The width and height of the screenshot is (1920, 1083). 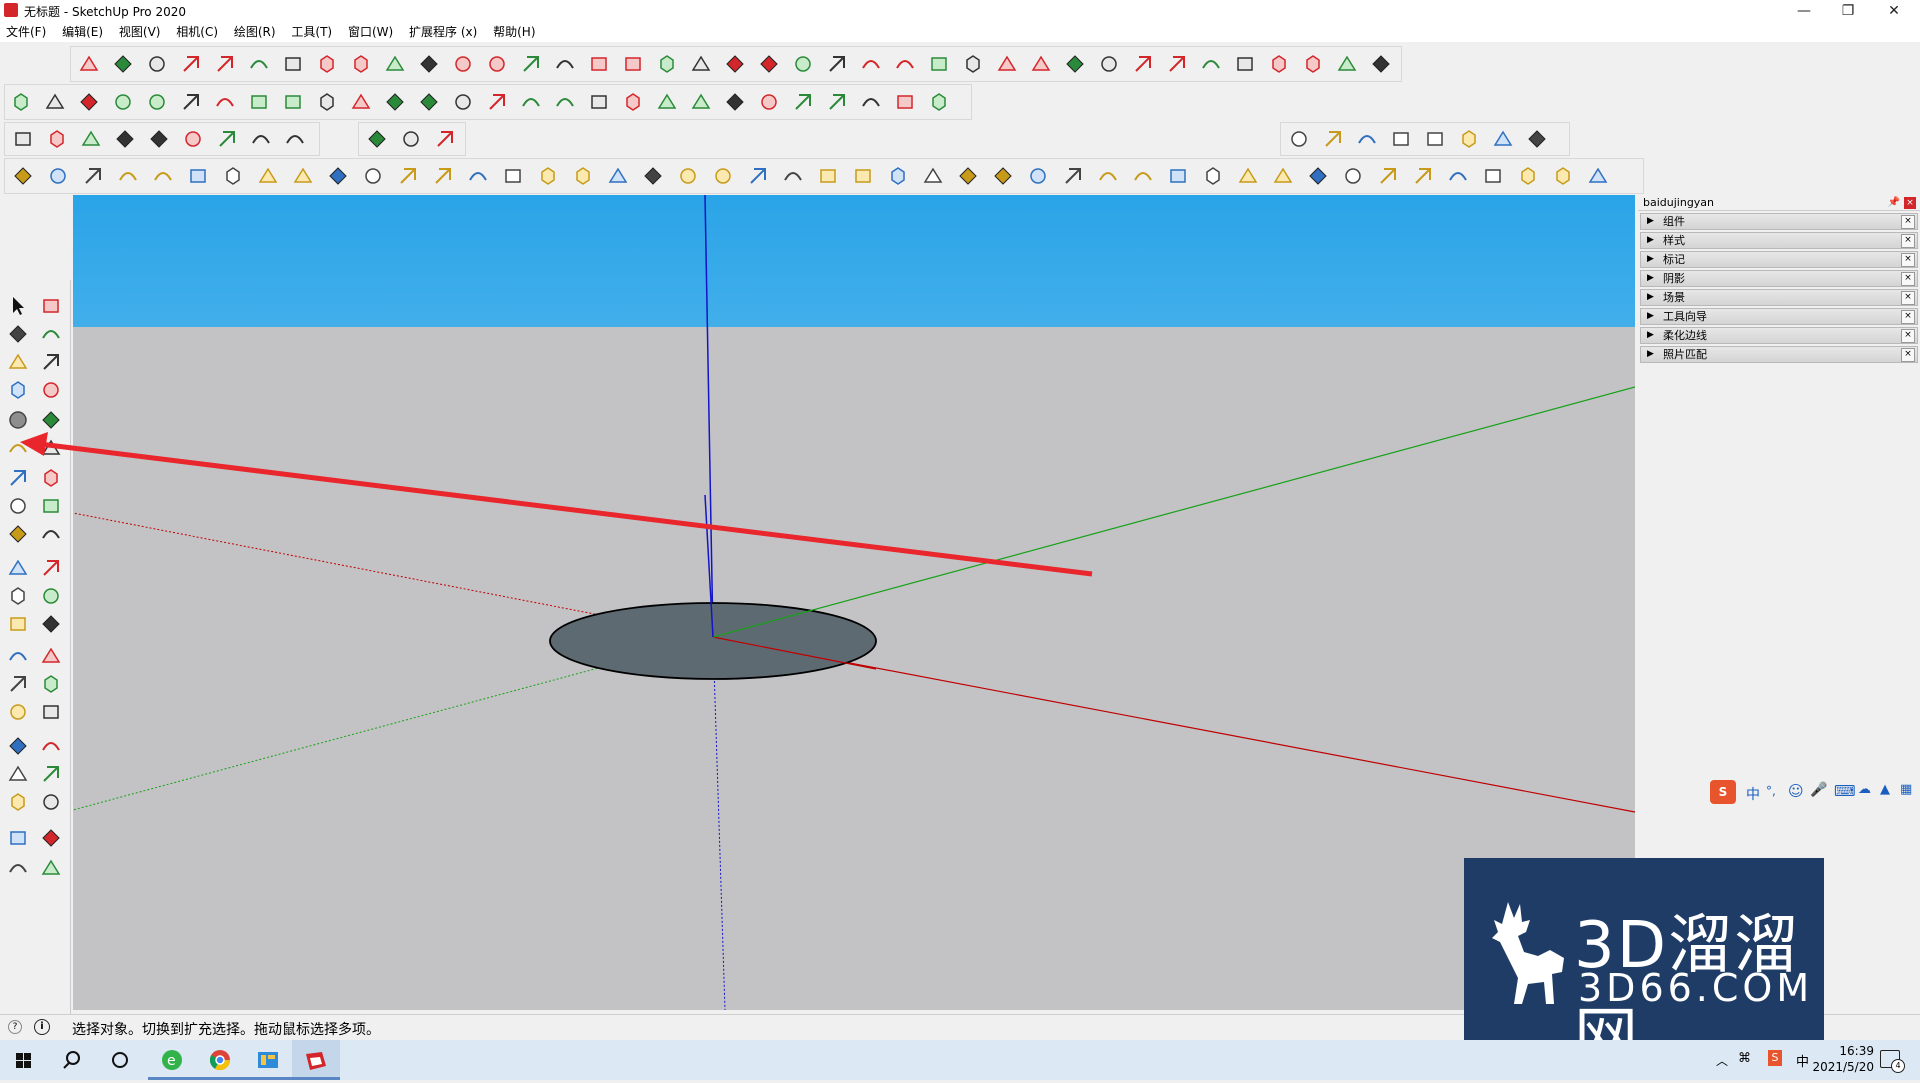 What do you see at coordinates (1779, 297) in the screenshot?
I see `tray-panel: ▶ 场景 ×` at bounding box center [1779, 297].